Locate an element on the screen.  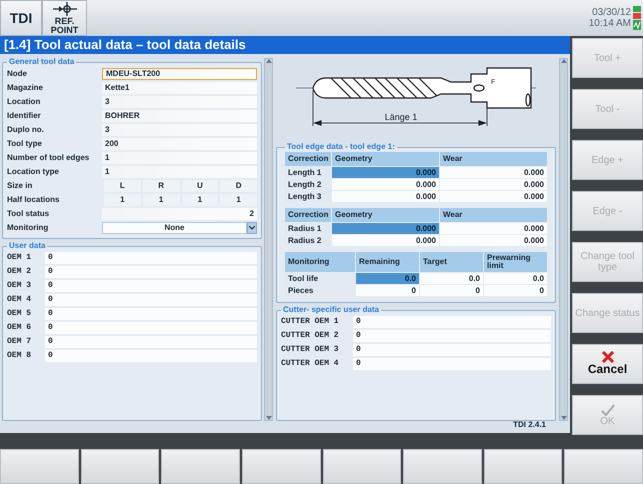
user-data-legend: User data is located at coordinates (27, 246).